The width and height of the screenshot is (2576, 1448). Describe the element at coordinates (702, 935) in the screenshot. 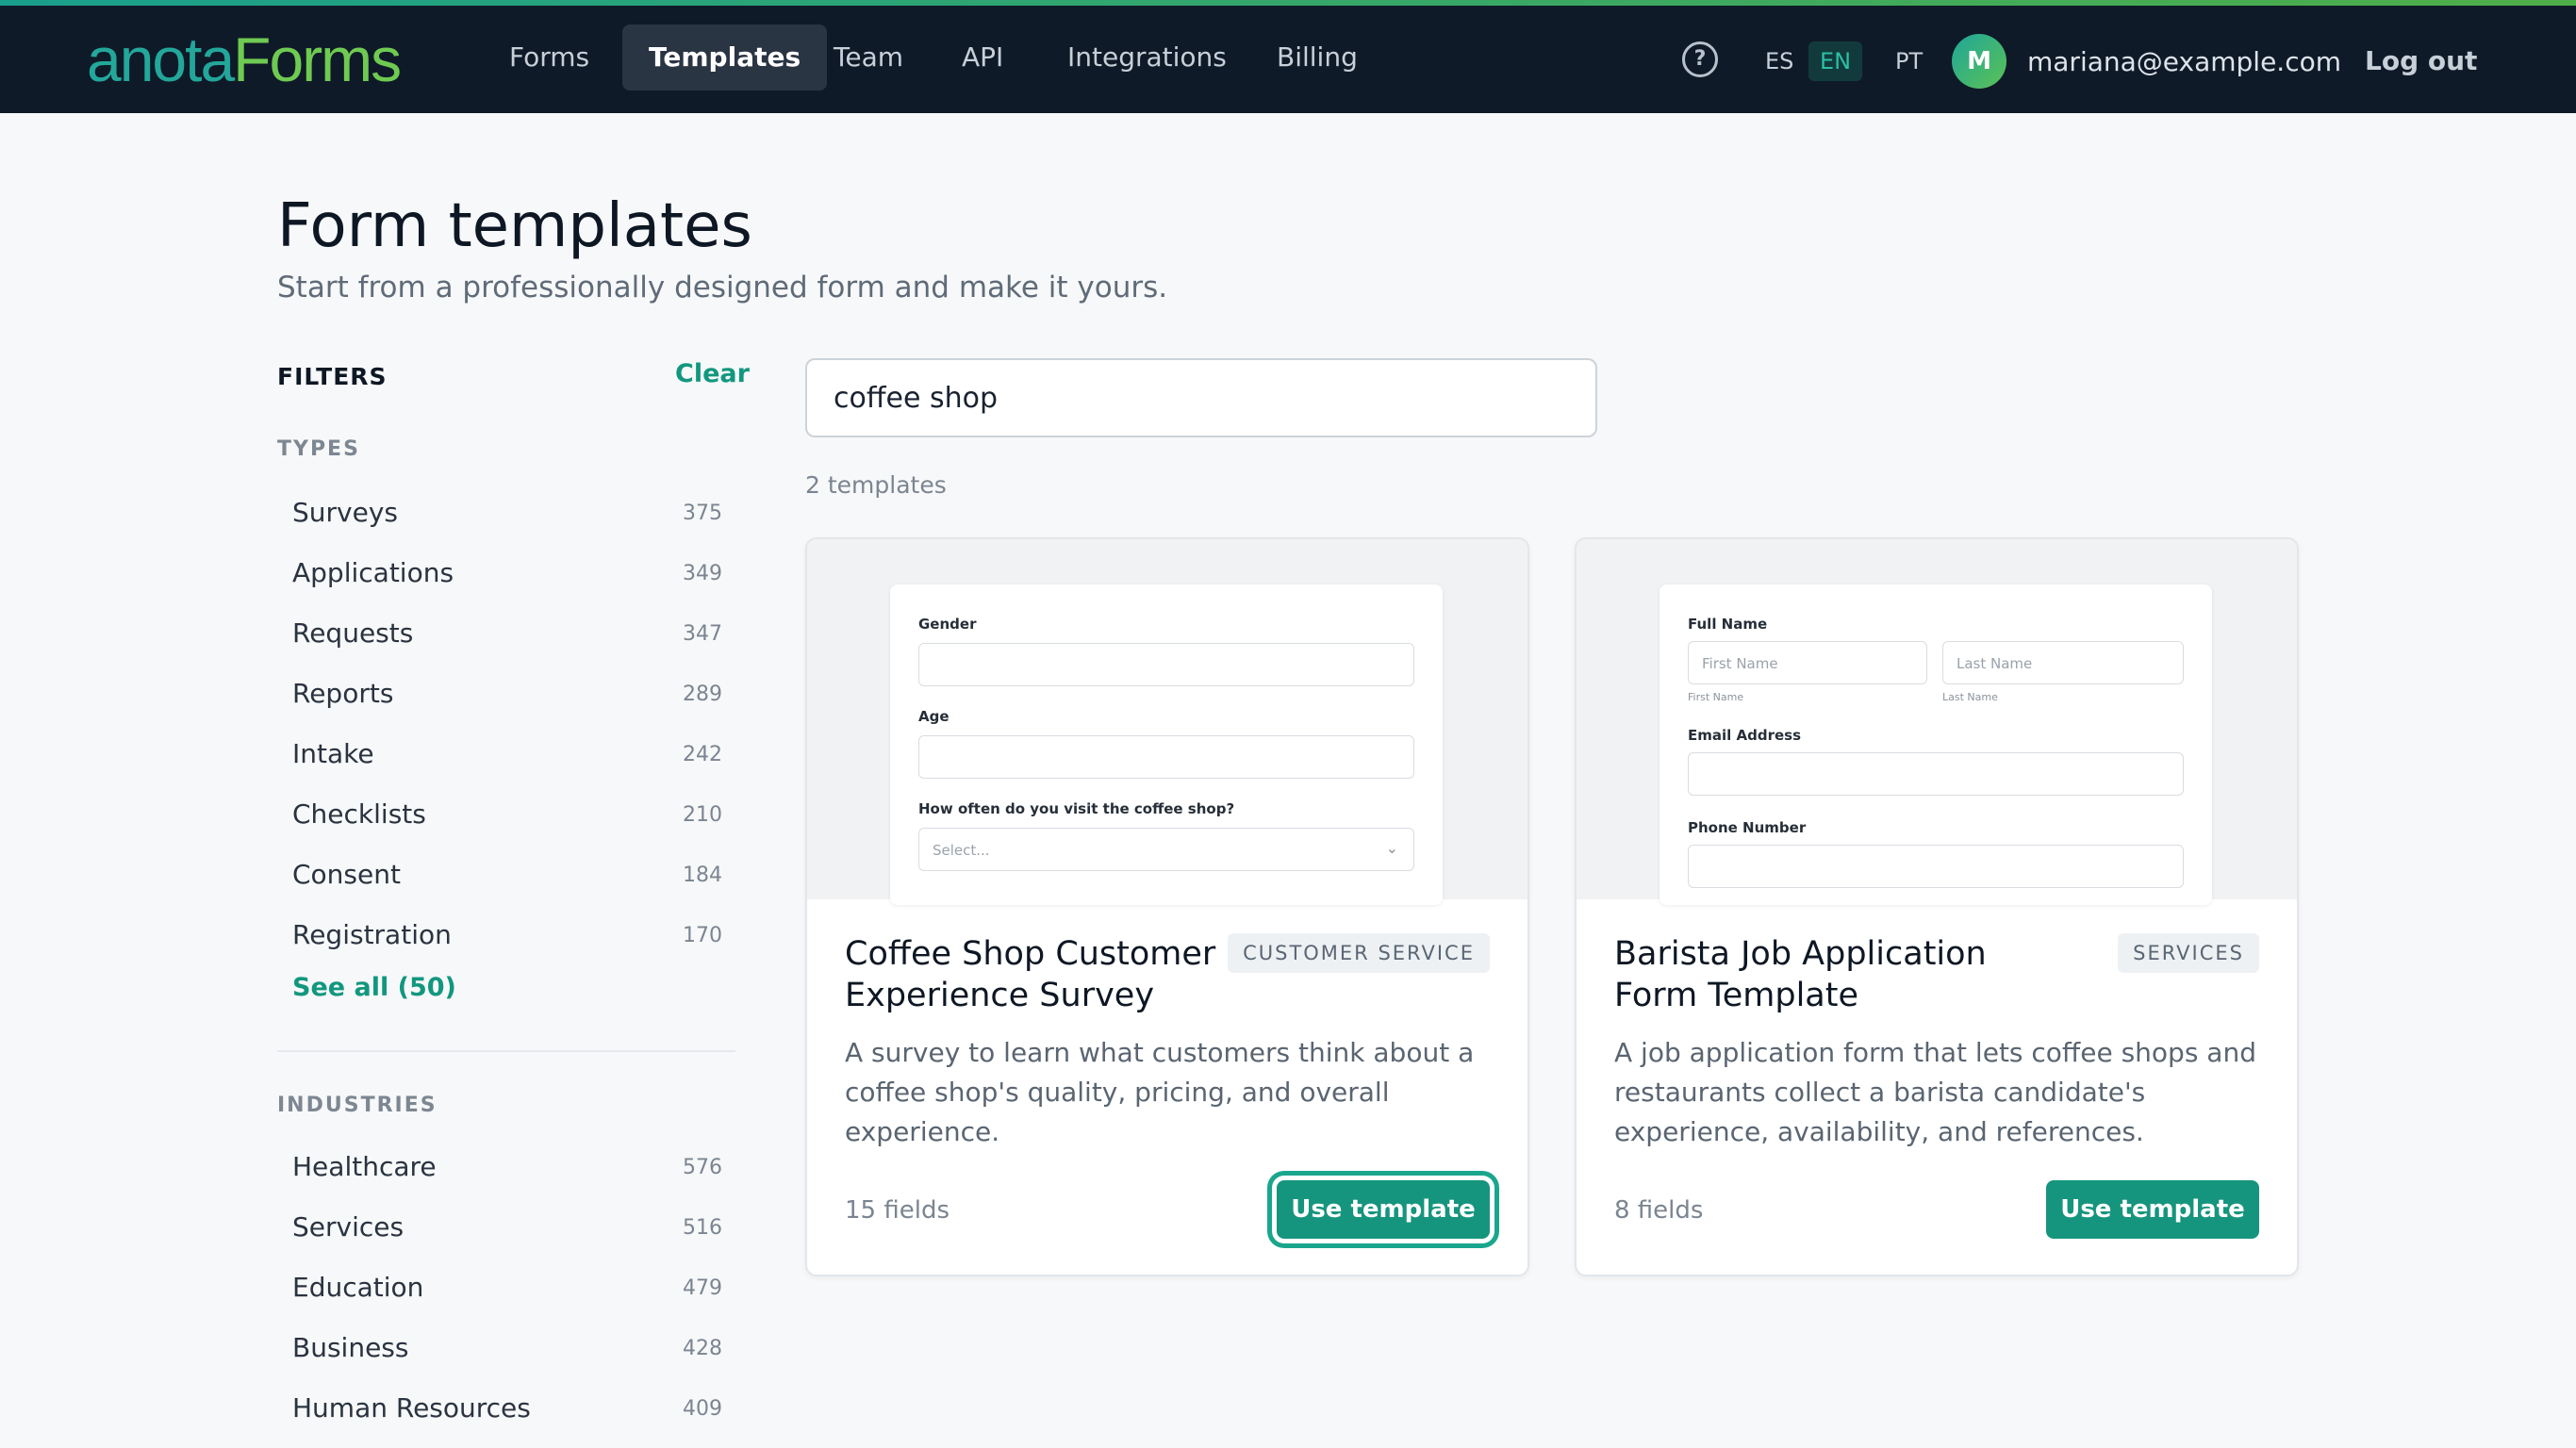

I see `filter-count: 170` at that location.